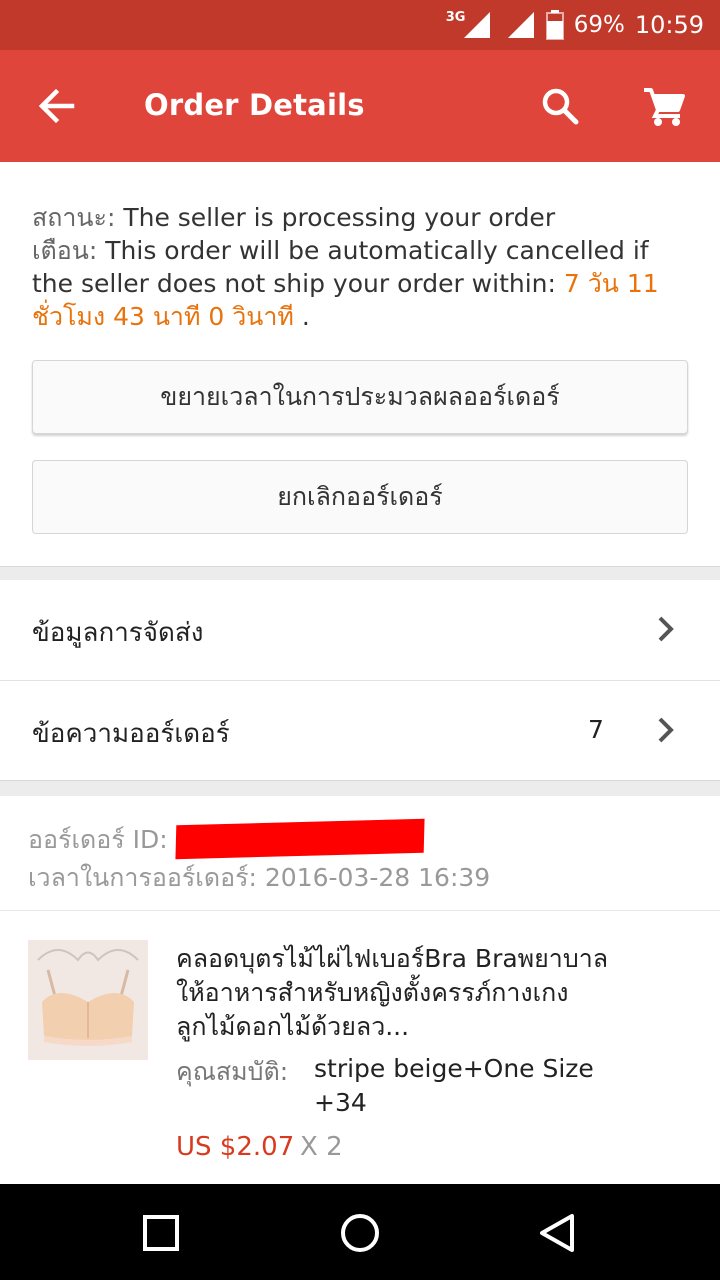 The image size is (720, 1280). I want to click on message-count: 7, so click(596, 729).